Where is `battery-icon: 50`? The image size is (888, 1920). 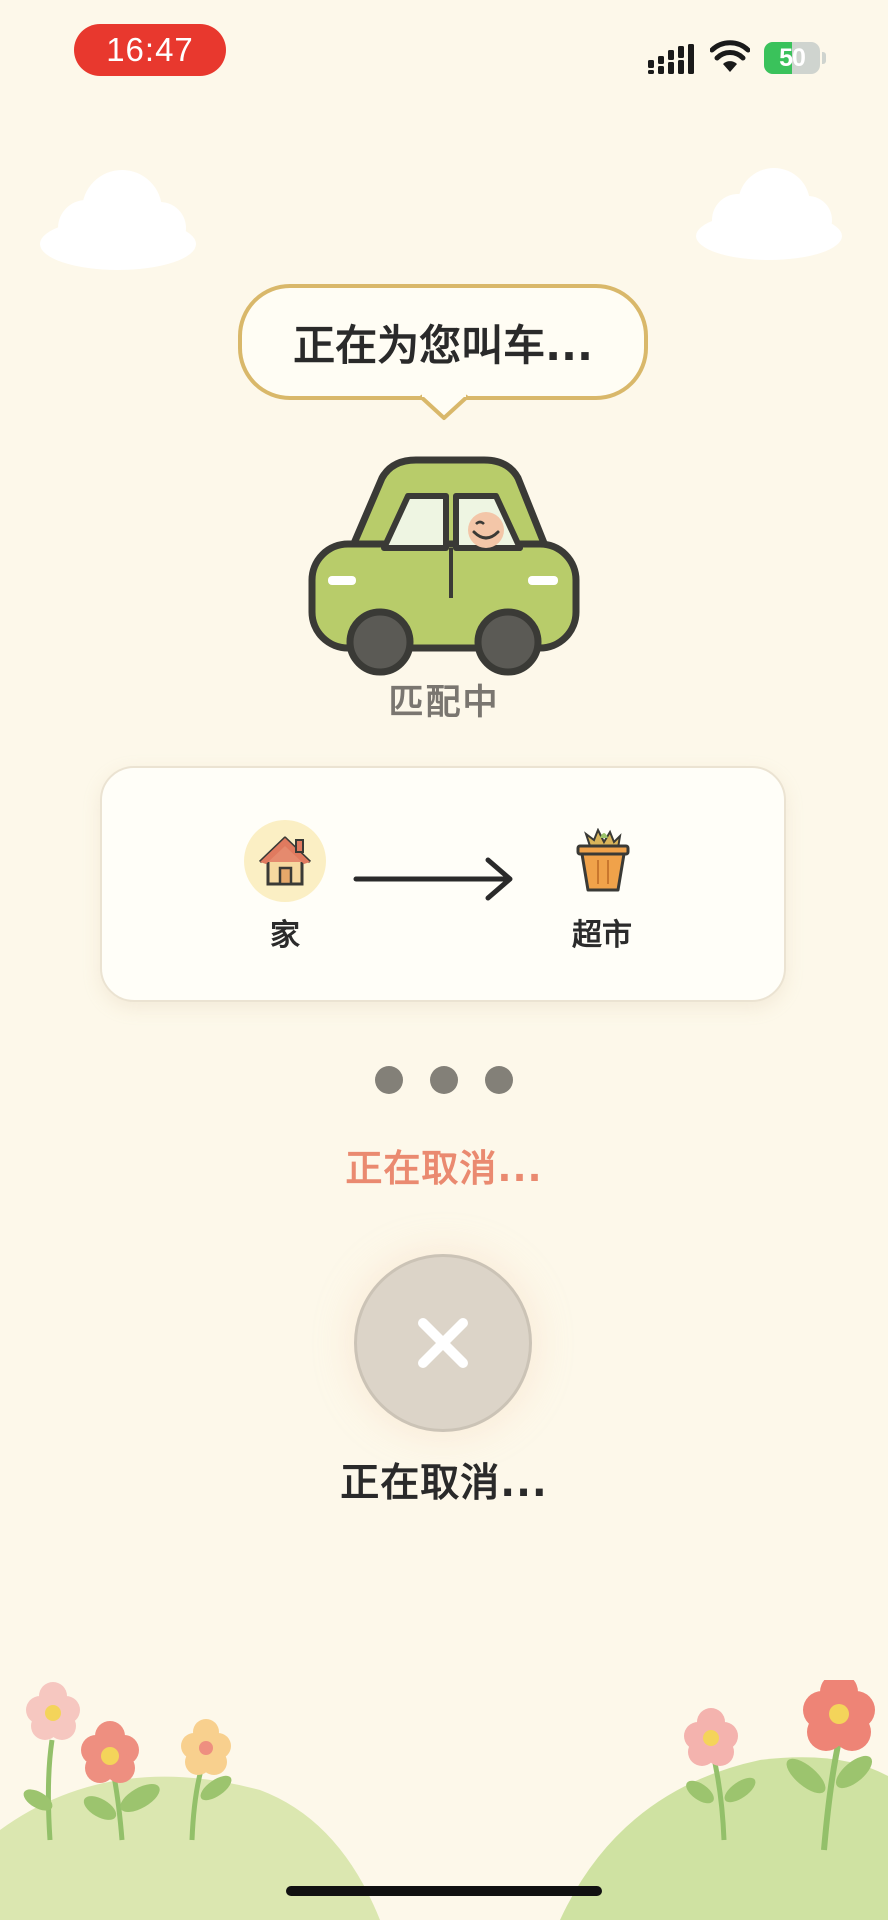
battery-icon: 50 is located at coordinates (796, 58).